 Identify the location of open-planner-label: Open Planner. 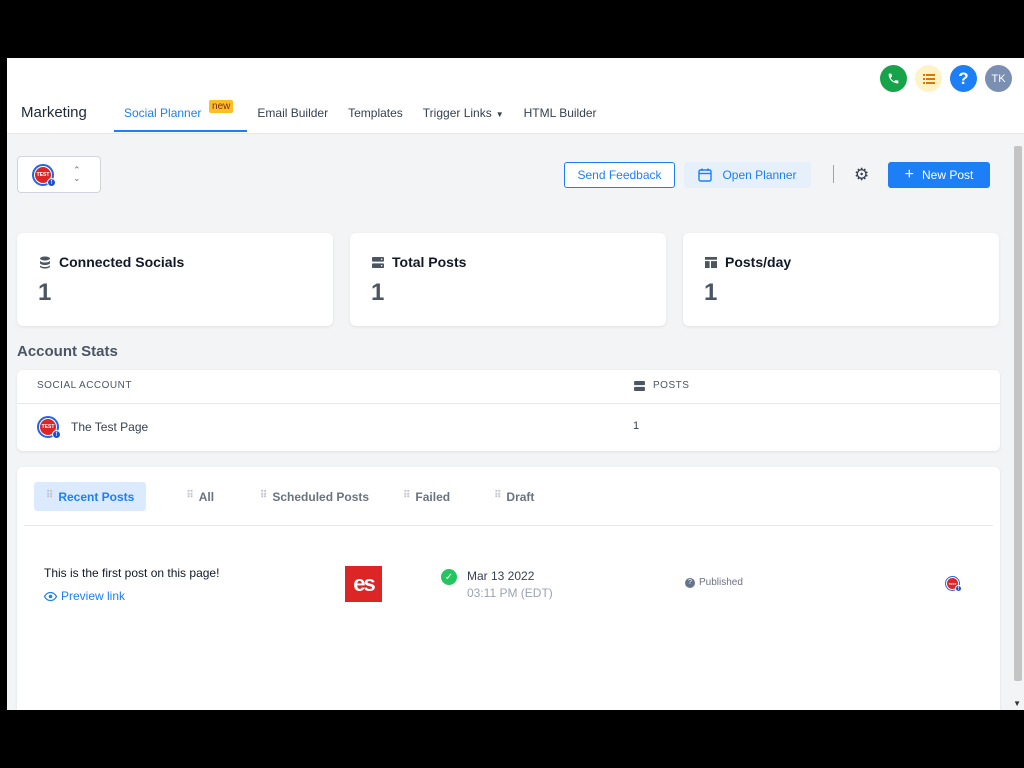
(759, 175).